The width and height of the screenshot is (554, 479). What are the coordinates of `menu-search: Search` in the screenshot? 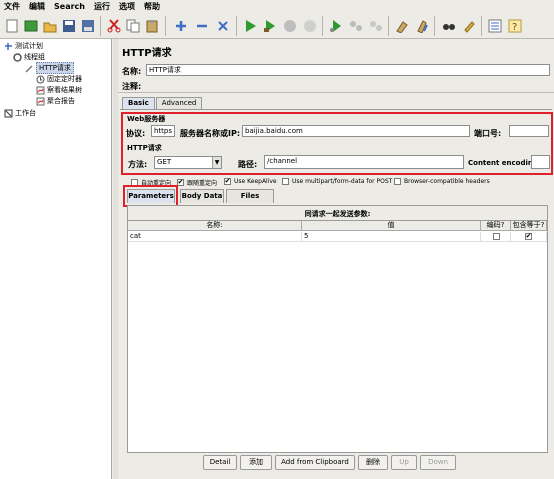 It's located at (70, 6).